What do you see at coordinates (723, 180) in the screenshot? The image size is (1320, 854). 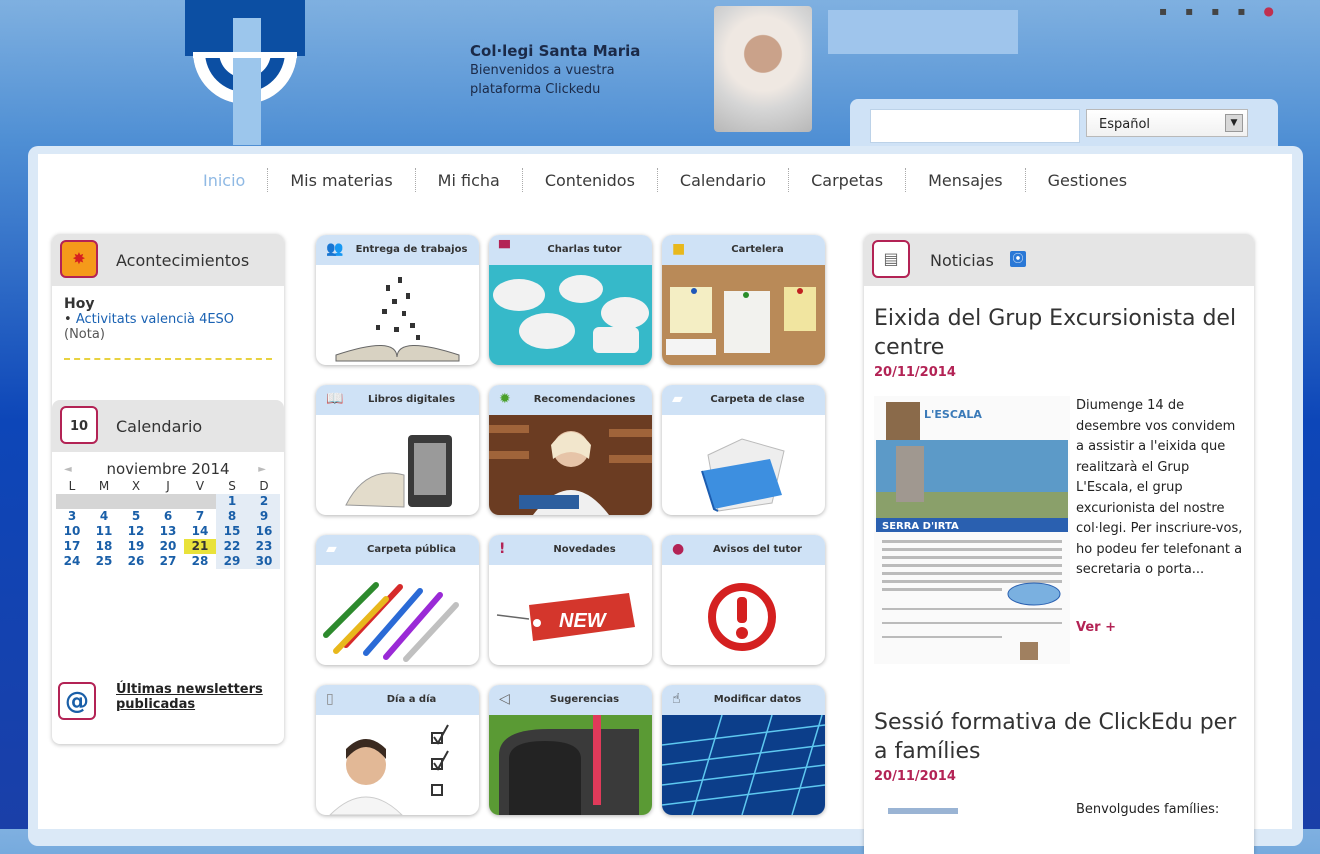 I see `nav-item-calendario: Calendario` at bounding box center [723, 180].